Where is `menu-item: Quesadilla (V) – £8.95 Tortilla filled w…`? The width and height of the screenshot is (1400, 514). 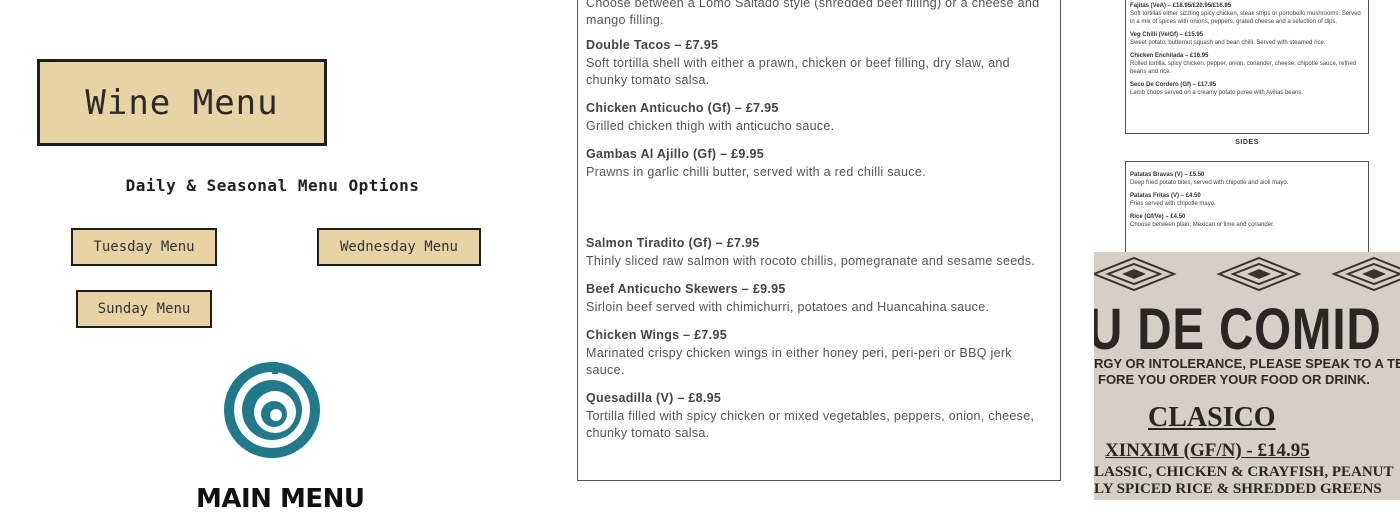 menu-item: Quesadilla (V) – £8.95 Tortilla filled w… is located at coordinates (816, 416).